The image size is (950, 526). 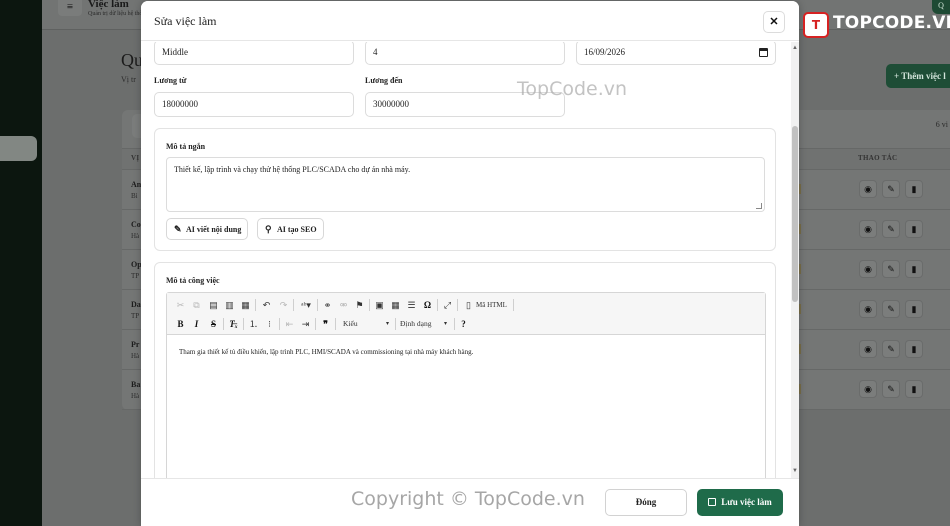 What do you see at coordinates (254, 104) in the screenshot?
I see `salary-from-input: 18000000` at bounding box center [254, 104].